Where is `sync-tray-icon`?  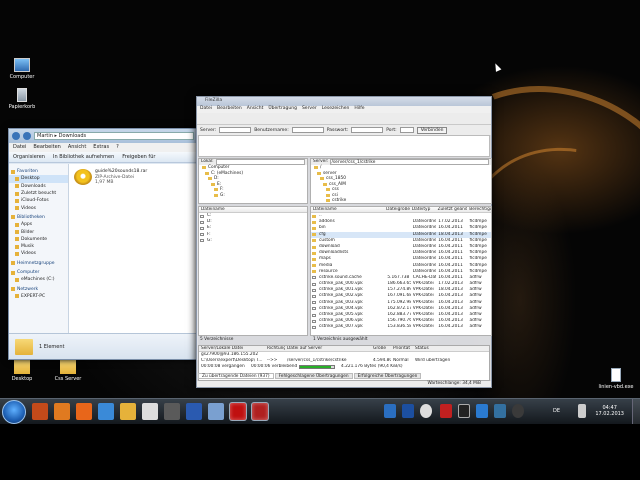 sync-tray-icon is located at coordinates (482, 411).